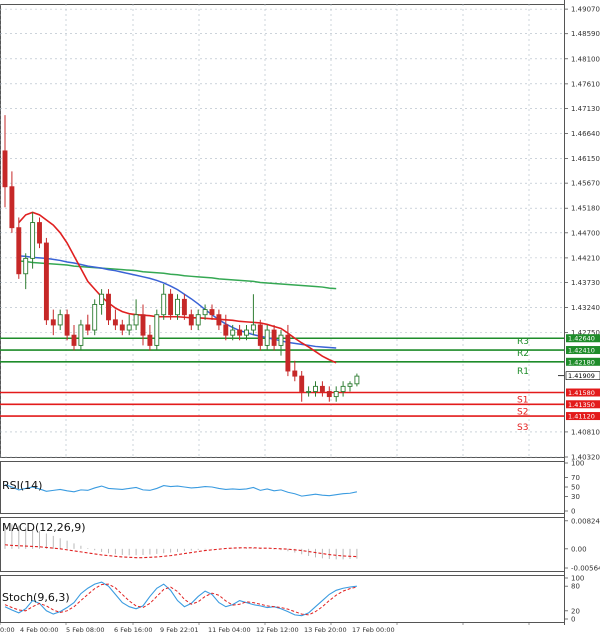 The width and height of the screenshot is (600, 644). What do you see at coordinates (229, 630) in the screenshot?
I see `x-tick-label: 11 Feb 04:00` at bounding box center [229, 630].